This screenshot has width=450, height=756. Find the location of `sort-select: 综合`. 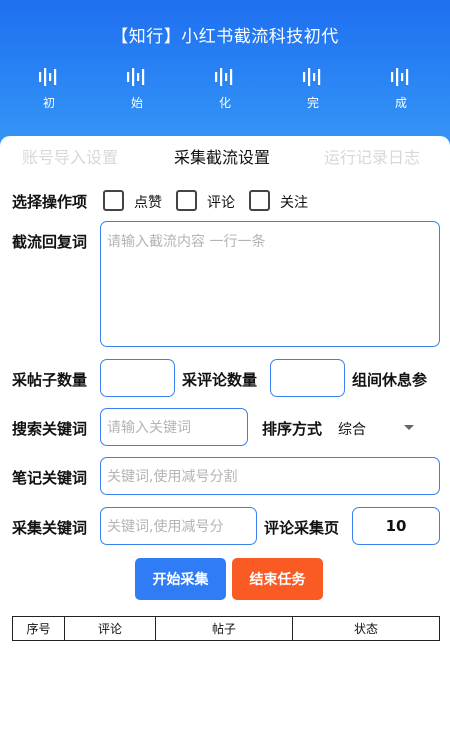

sort-select: 综合 is located at coordinates (352, 429).